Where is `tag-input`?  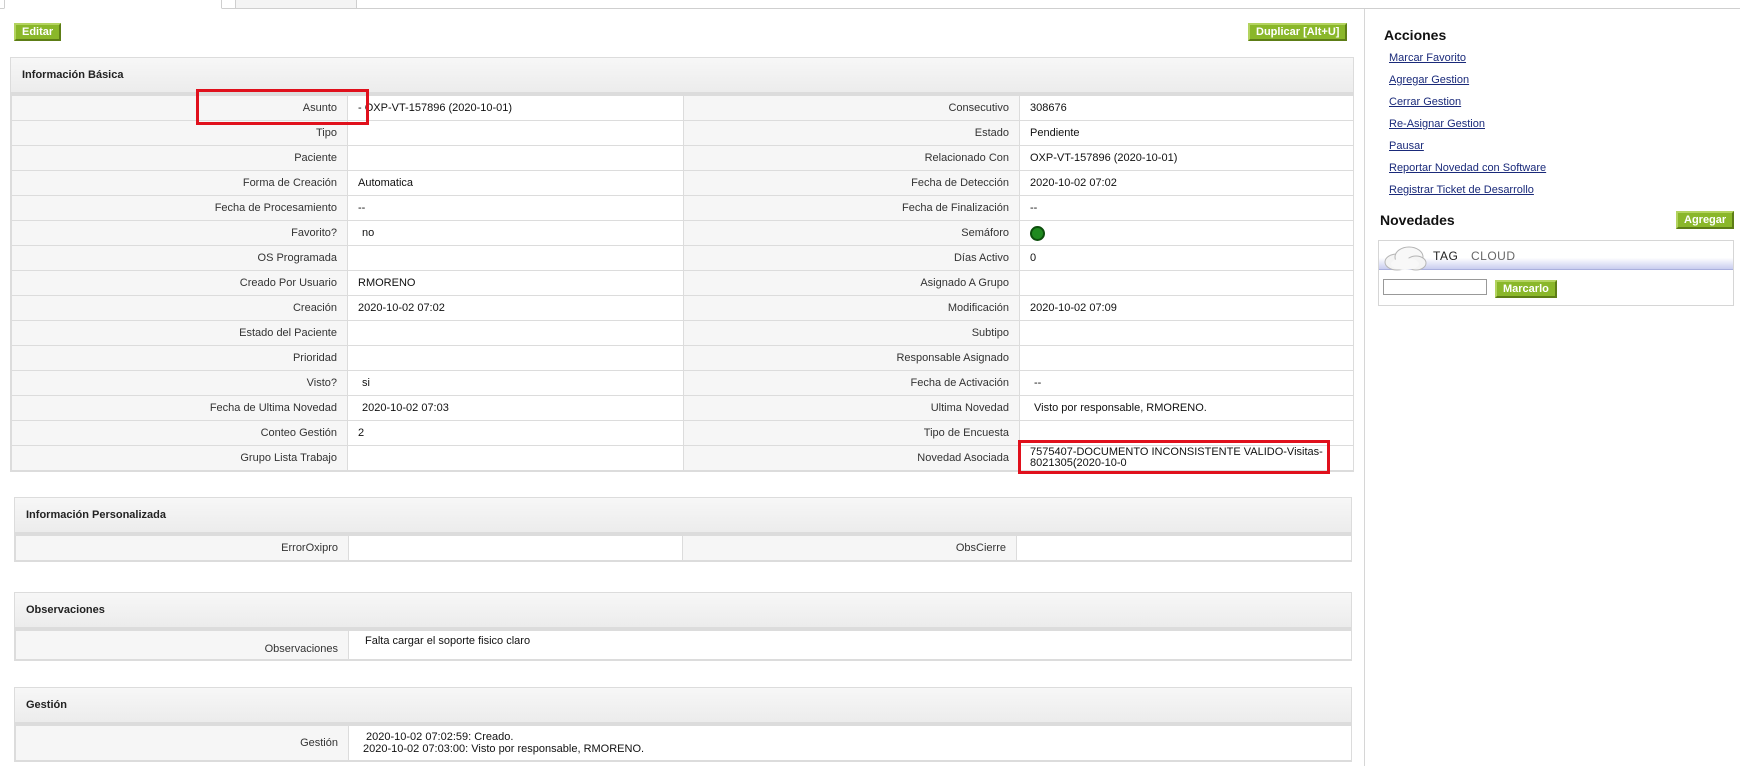
tag-input is located at coordinates (1435, 287).